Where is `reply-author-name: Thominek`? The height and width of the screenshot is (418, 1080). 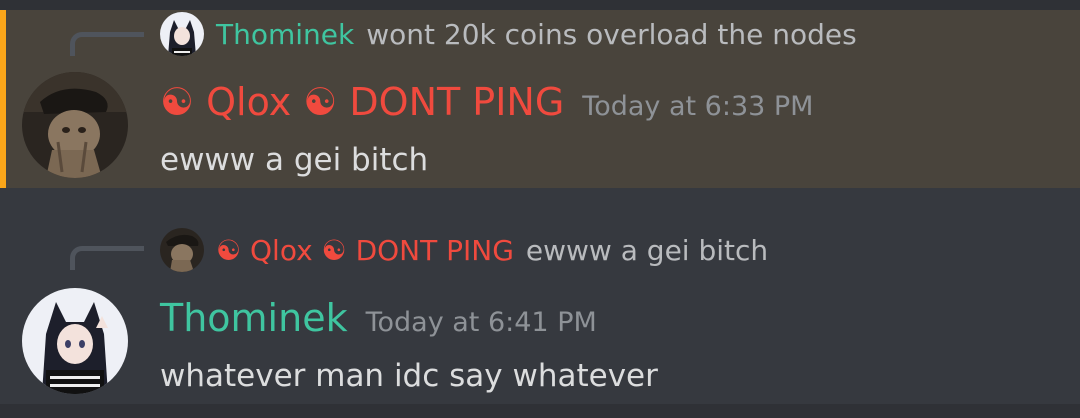
reply-author-name: Thominek is located at coordinates (285, 34).